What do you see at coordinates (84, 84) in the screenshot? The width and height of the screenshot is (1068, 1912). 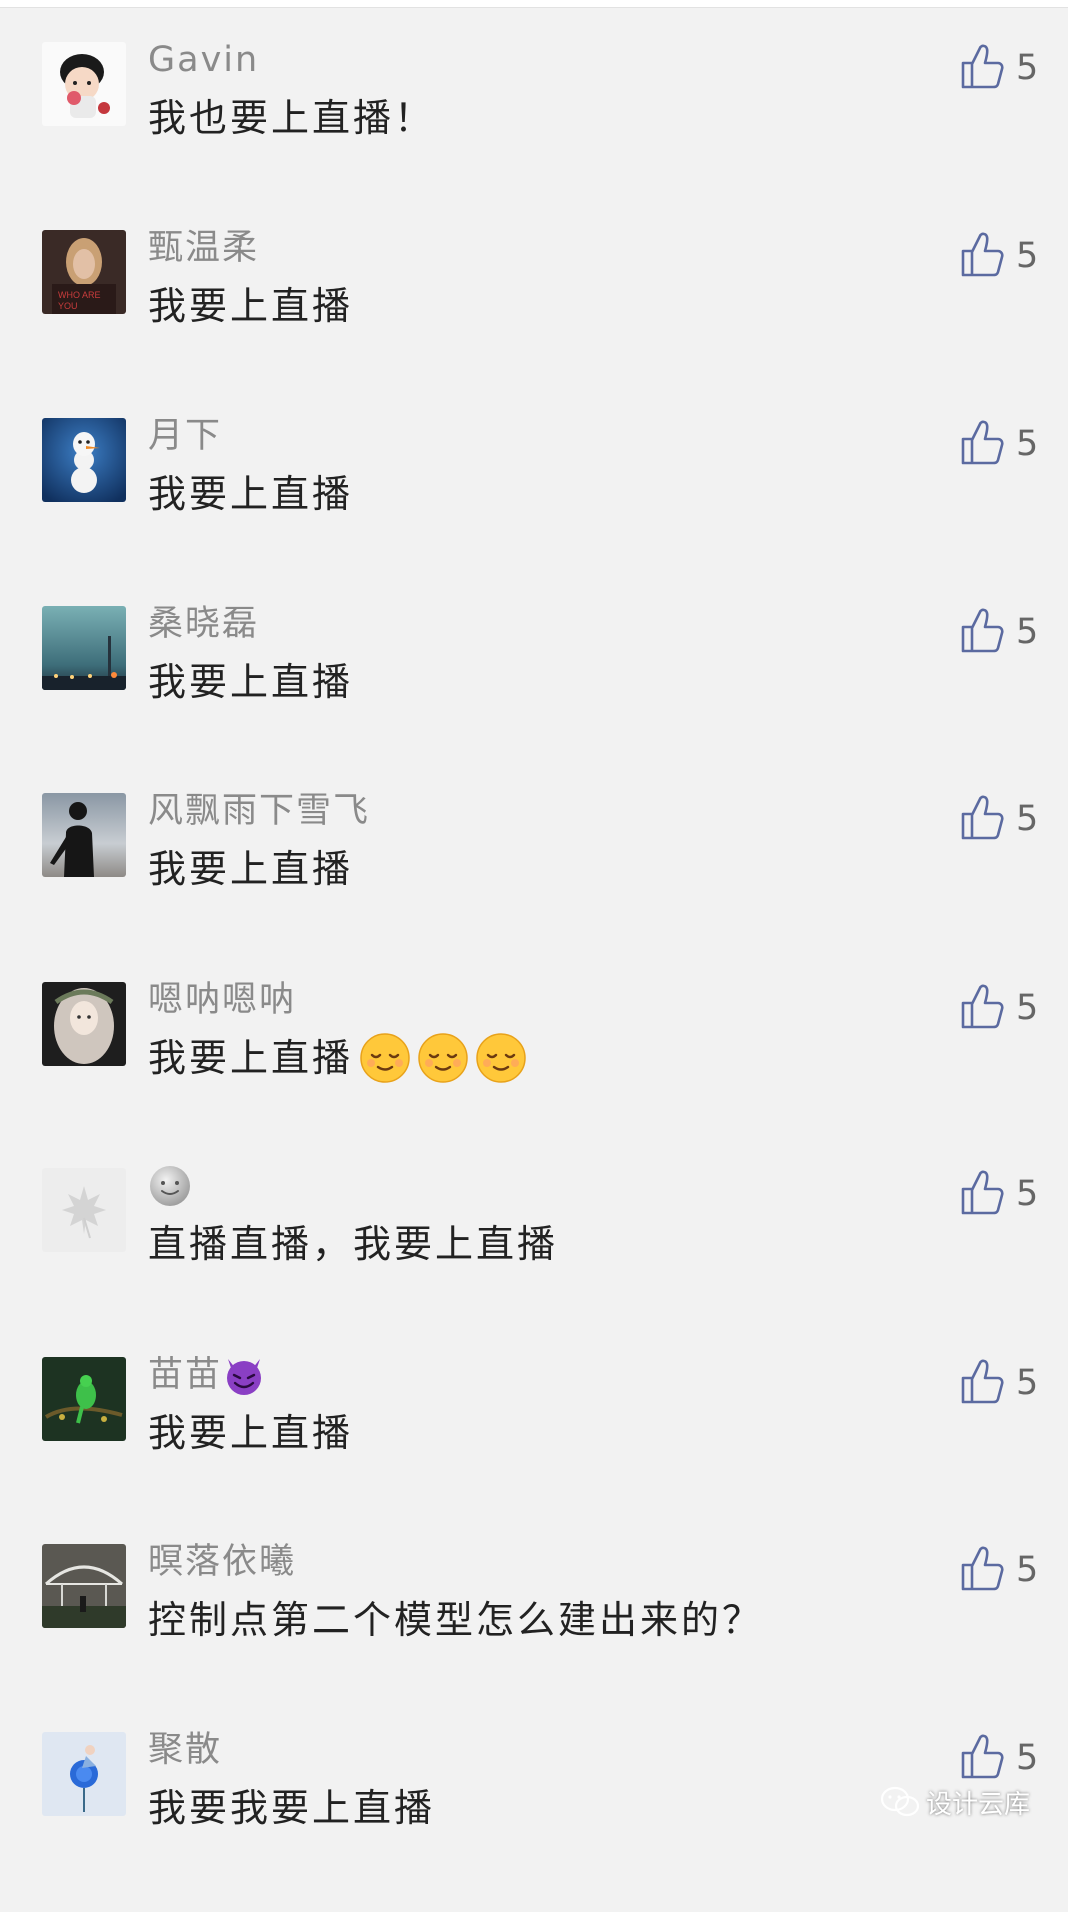 I see `cartoon-boy-avatar` at bounding box center [84, 84].